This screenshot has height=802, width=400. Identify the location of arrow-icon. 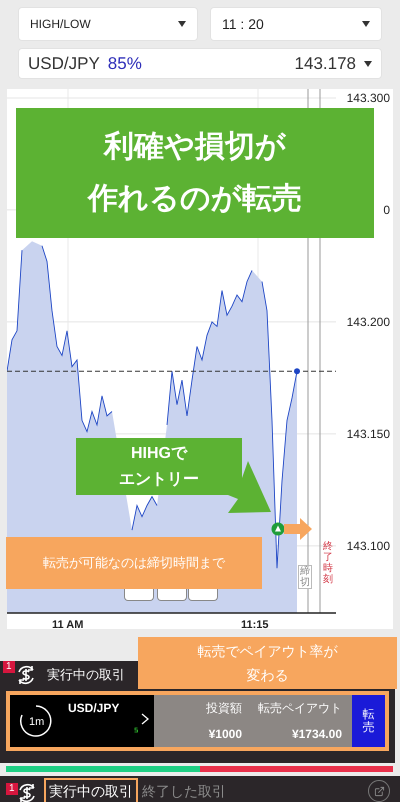
(298, 529).